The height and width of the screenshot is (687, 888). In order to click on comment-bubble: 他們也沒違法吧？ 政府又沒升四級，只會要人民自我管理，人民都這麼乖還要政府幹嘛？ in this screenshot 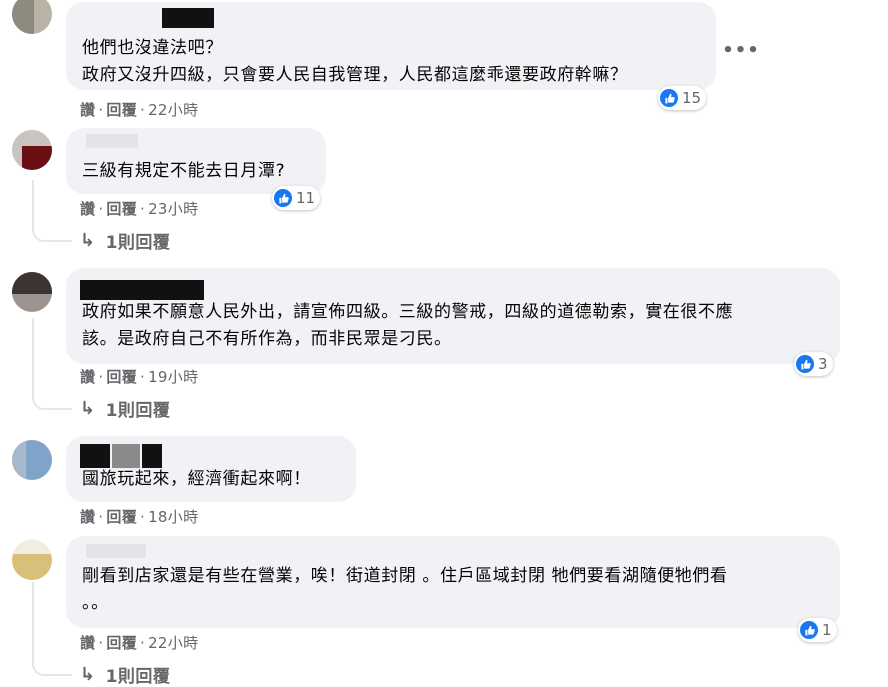, I will do `click(391, 46)`.